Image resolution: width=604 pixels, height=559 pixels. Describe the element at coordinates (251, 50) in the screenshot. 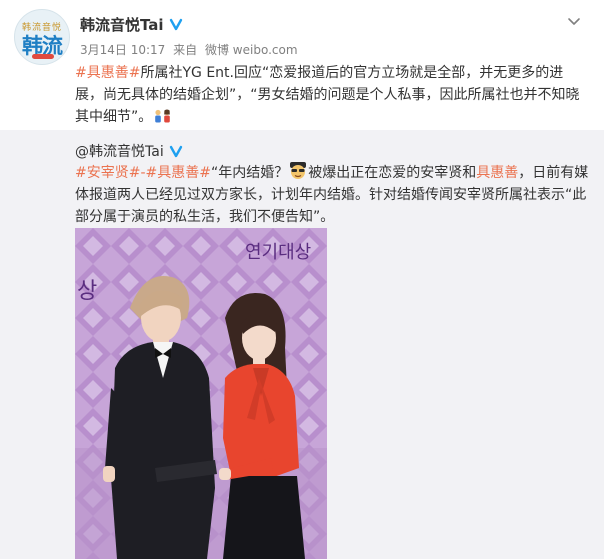

I see `post-source: 微博 weibo.com` at that location.